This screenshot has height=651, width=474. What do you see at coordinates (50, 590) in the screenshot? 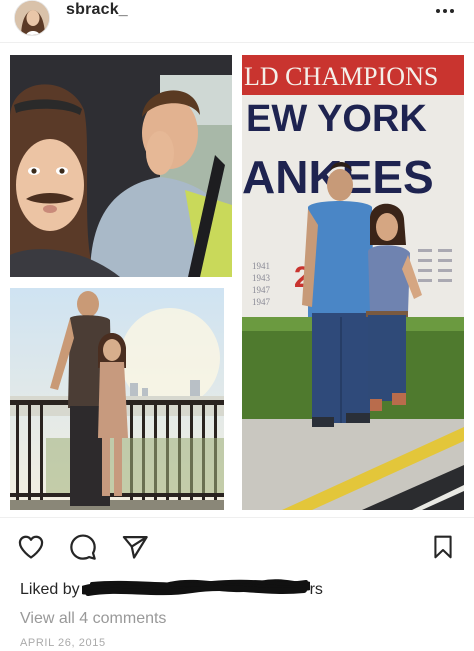
I see `liked-by-prefix: Liked by` at bounding box center [50, 590].